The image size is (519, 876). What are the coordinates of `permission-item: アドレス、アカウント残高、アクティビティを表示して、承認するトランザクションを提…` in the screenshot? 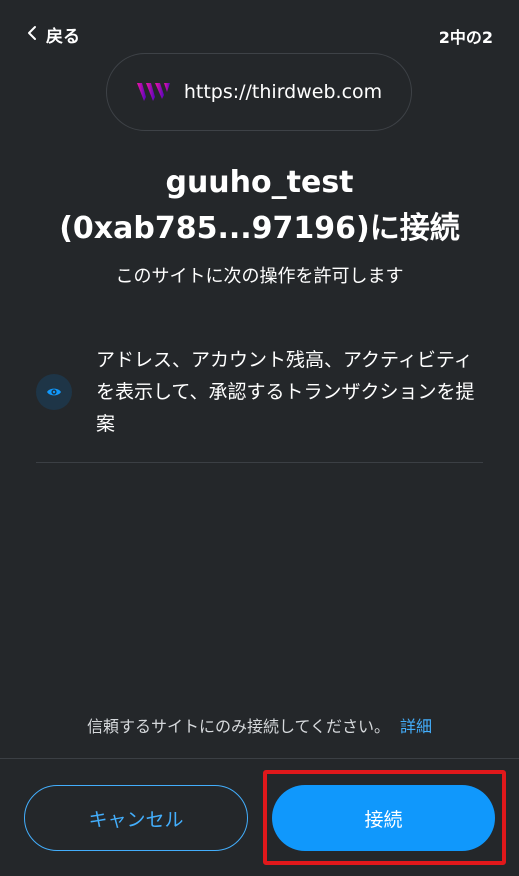 It's located at (259, 392).